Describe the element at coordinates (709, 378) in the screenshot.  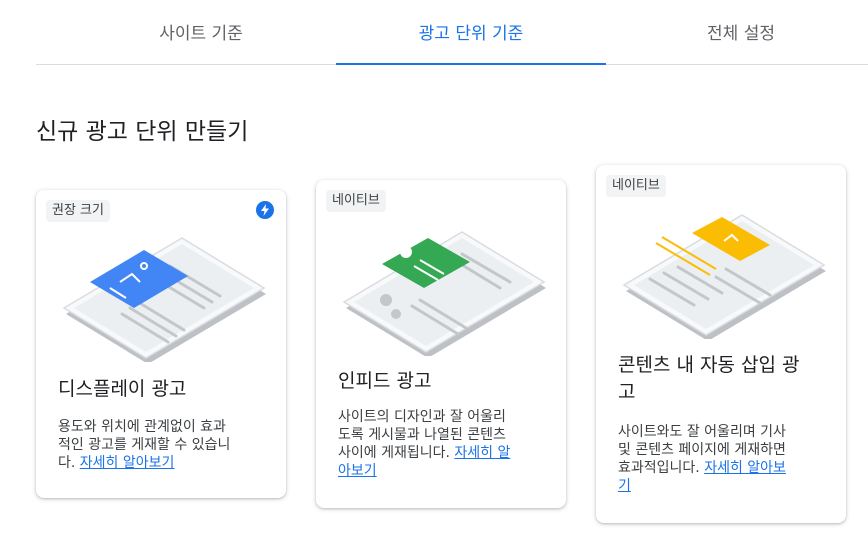
I see `card-title: 콘텐츠 내 자동 삽입 광 고` at that location.